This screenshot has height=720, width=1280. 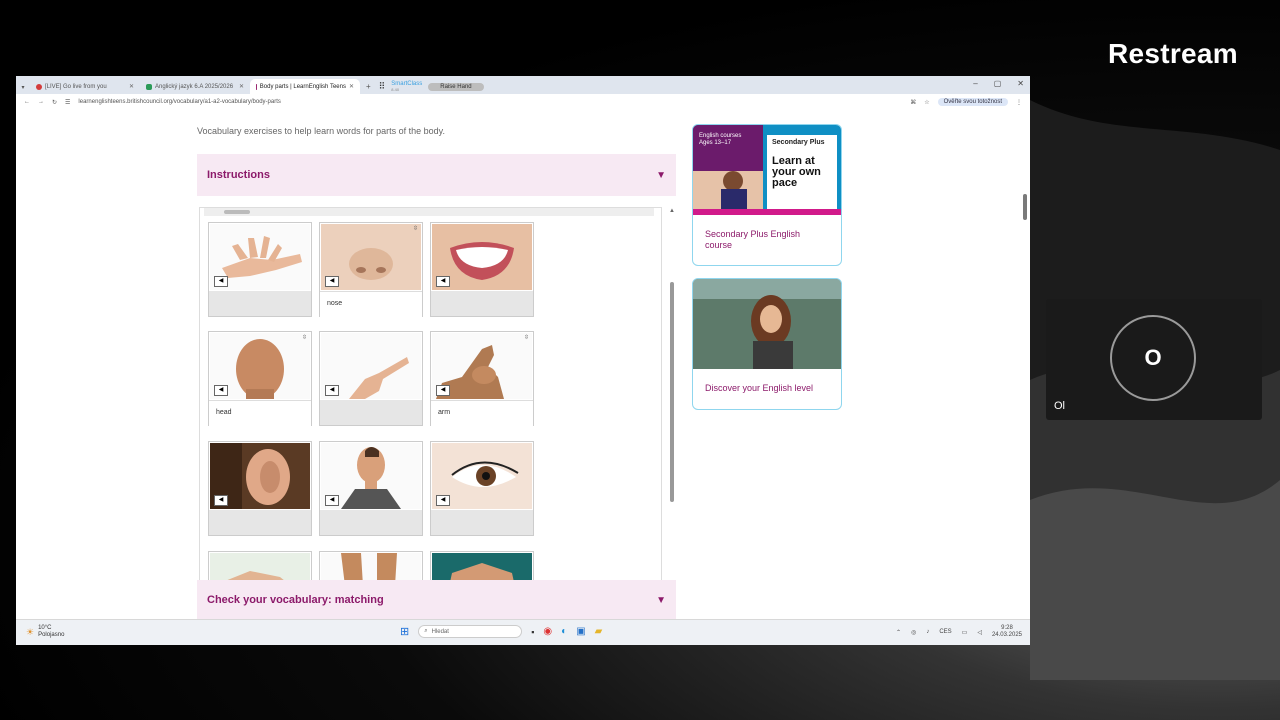 What do you see at coordinates (926, 102) in the screenshot?
I see `bookmark-star-icon: ☆` at bounding box center [926, 102].